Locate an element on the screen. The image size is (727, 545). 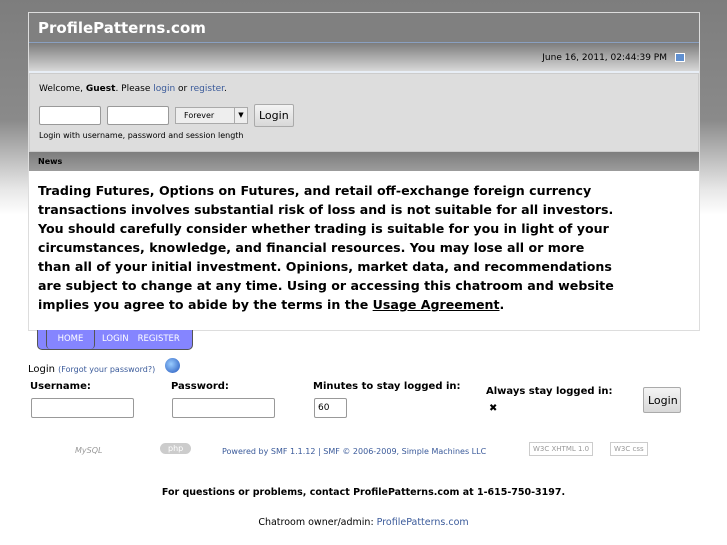
welcome-label: Welcome, is located at coordinates (62, 89).